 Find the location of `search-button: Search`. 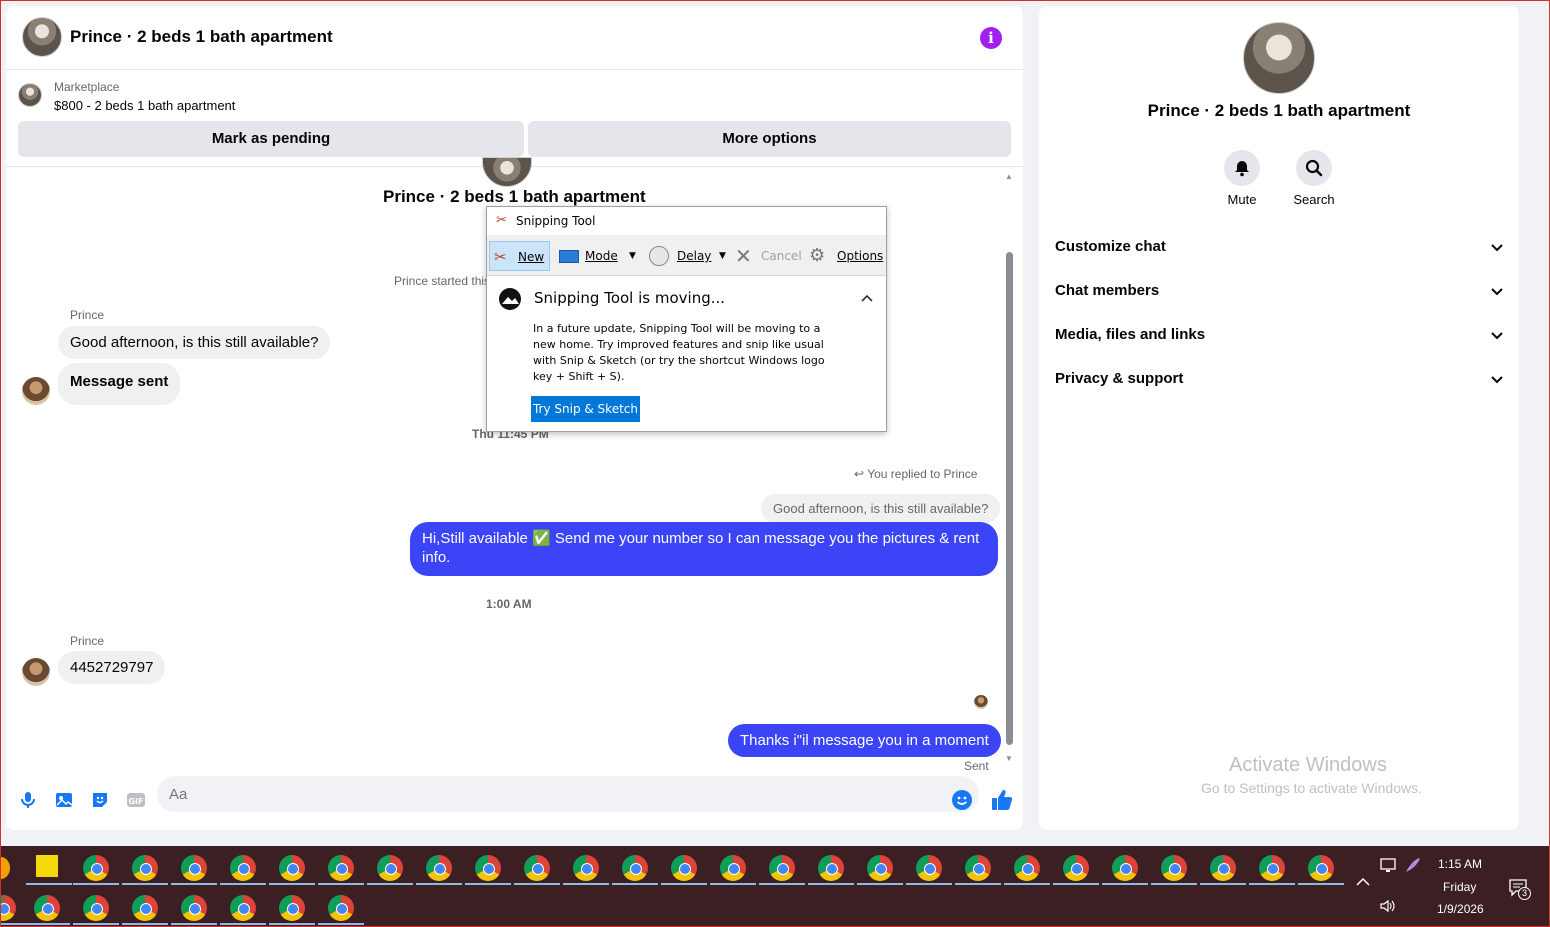

search-button: Search is located at coordinates (1314, 178).